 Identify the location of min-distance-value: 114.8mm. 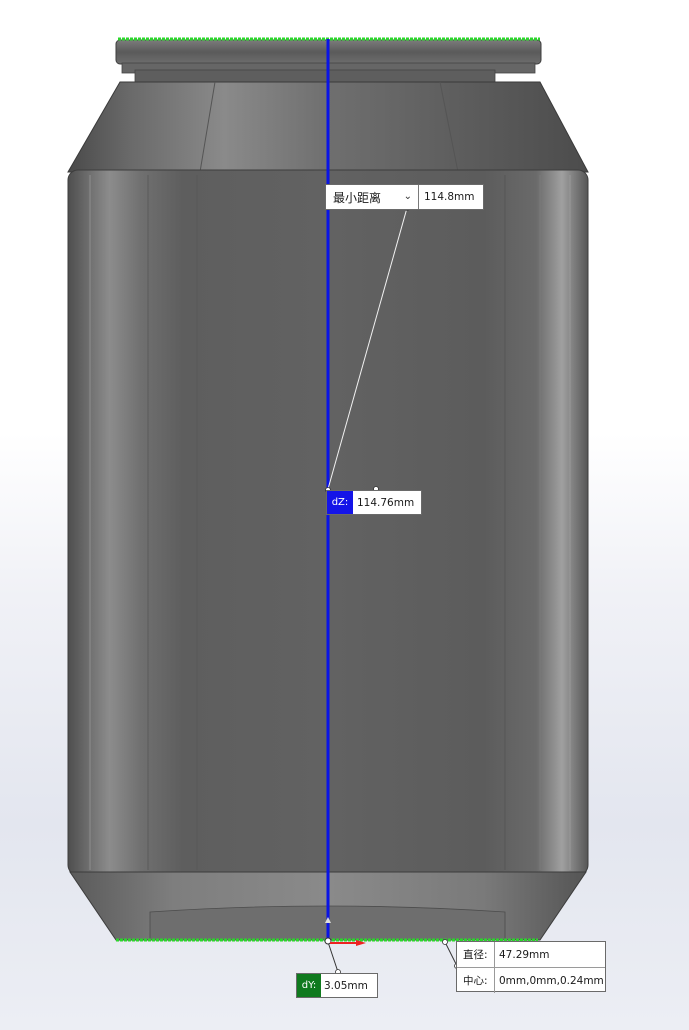
(449, 197).